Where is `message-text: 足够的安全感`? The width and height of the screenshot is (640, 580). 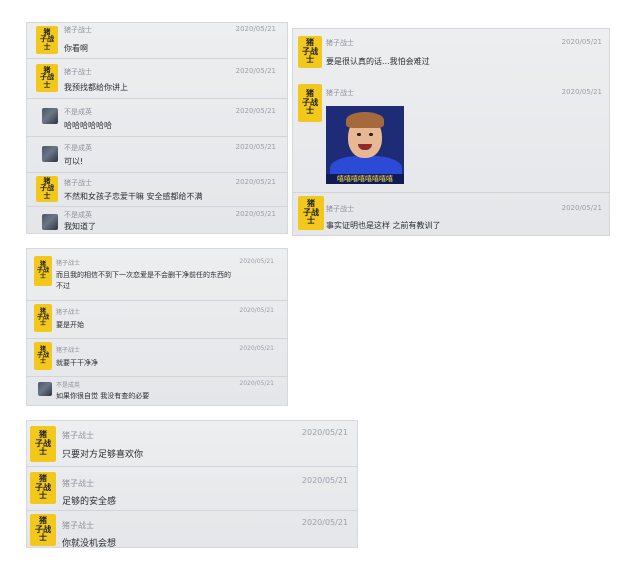
message-text: 足够的安全感 is located at coordinates (89, 502).